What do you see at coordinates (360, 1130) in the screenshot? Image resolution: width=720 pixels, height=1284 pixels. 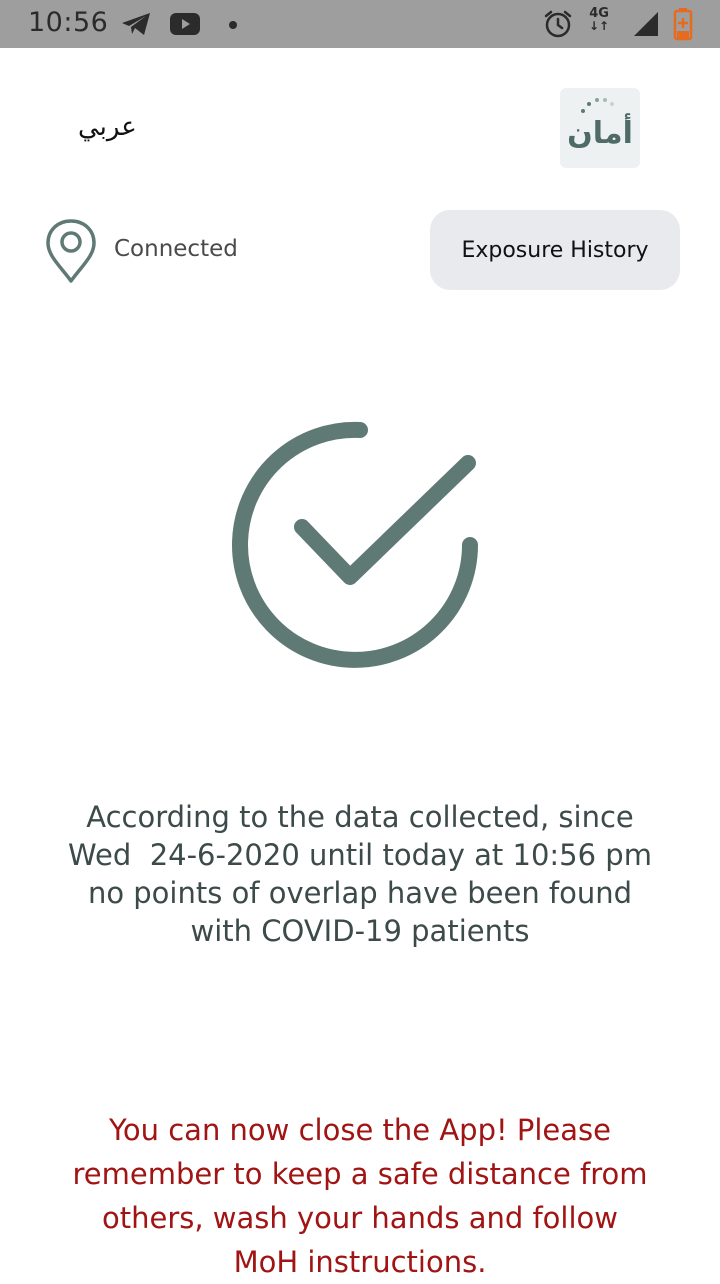 I see `advice-line-1: You can now close the App! Please` at bounding box center [360, 1130].